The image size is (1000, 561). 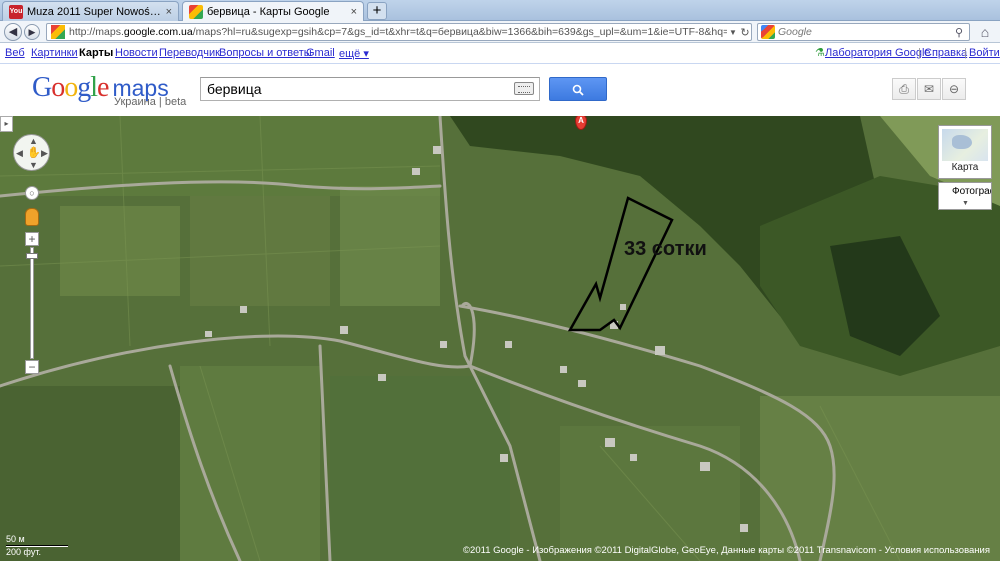 What do you see at coordinates (54, 53) in the screenshot?
I see `gbar-link-images: Картинки` at bounding box center [54, 53].